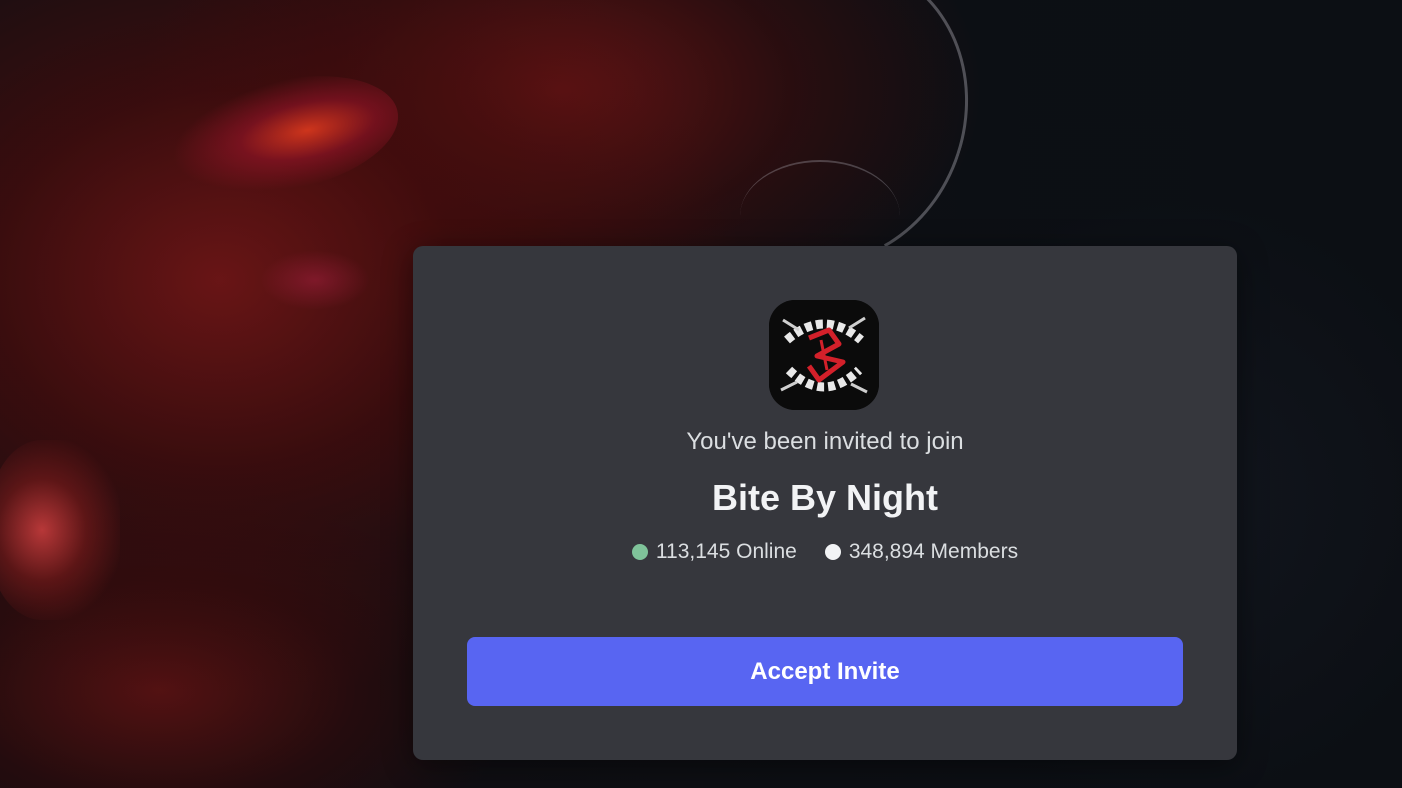  Describe the element at coordinates (933, 551) in the screenshot. I see `member-count: 348,894 Members` at that location.